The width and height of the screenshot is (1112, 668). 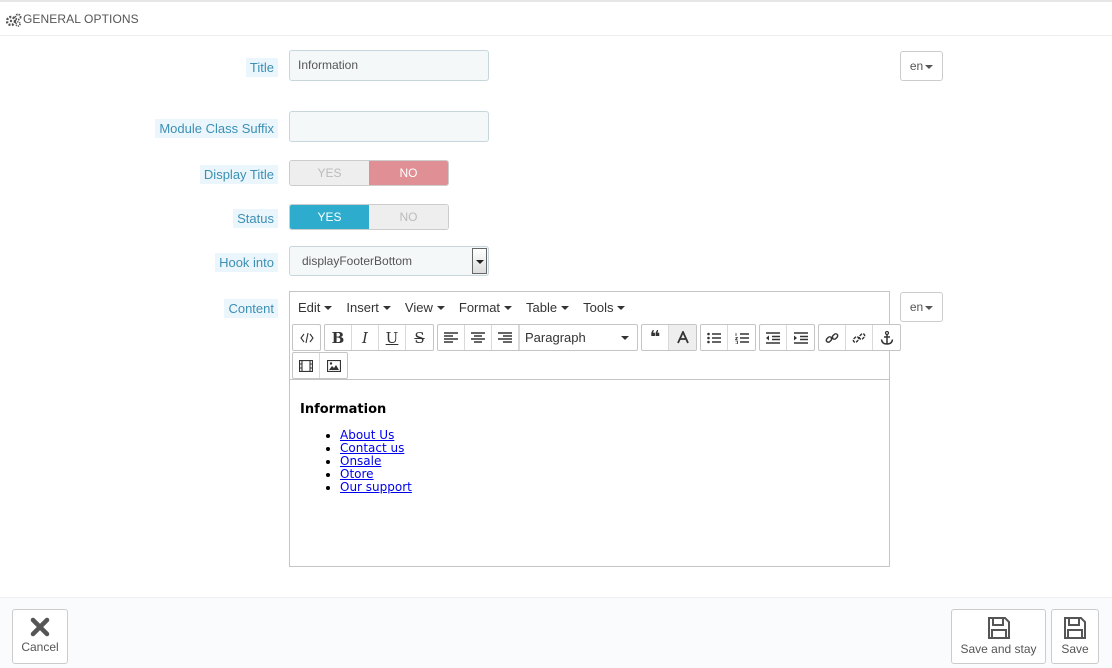 What do you see at coordinates (505, 337) in the screenshot?
I see `align-right-icon` at bounding box center [505, 337].